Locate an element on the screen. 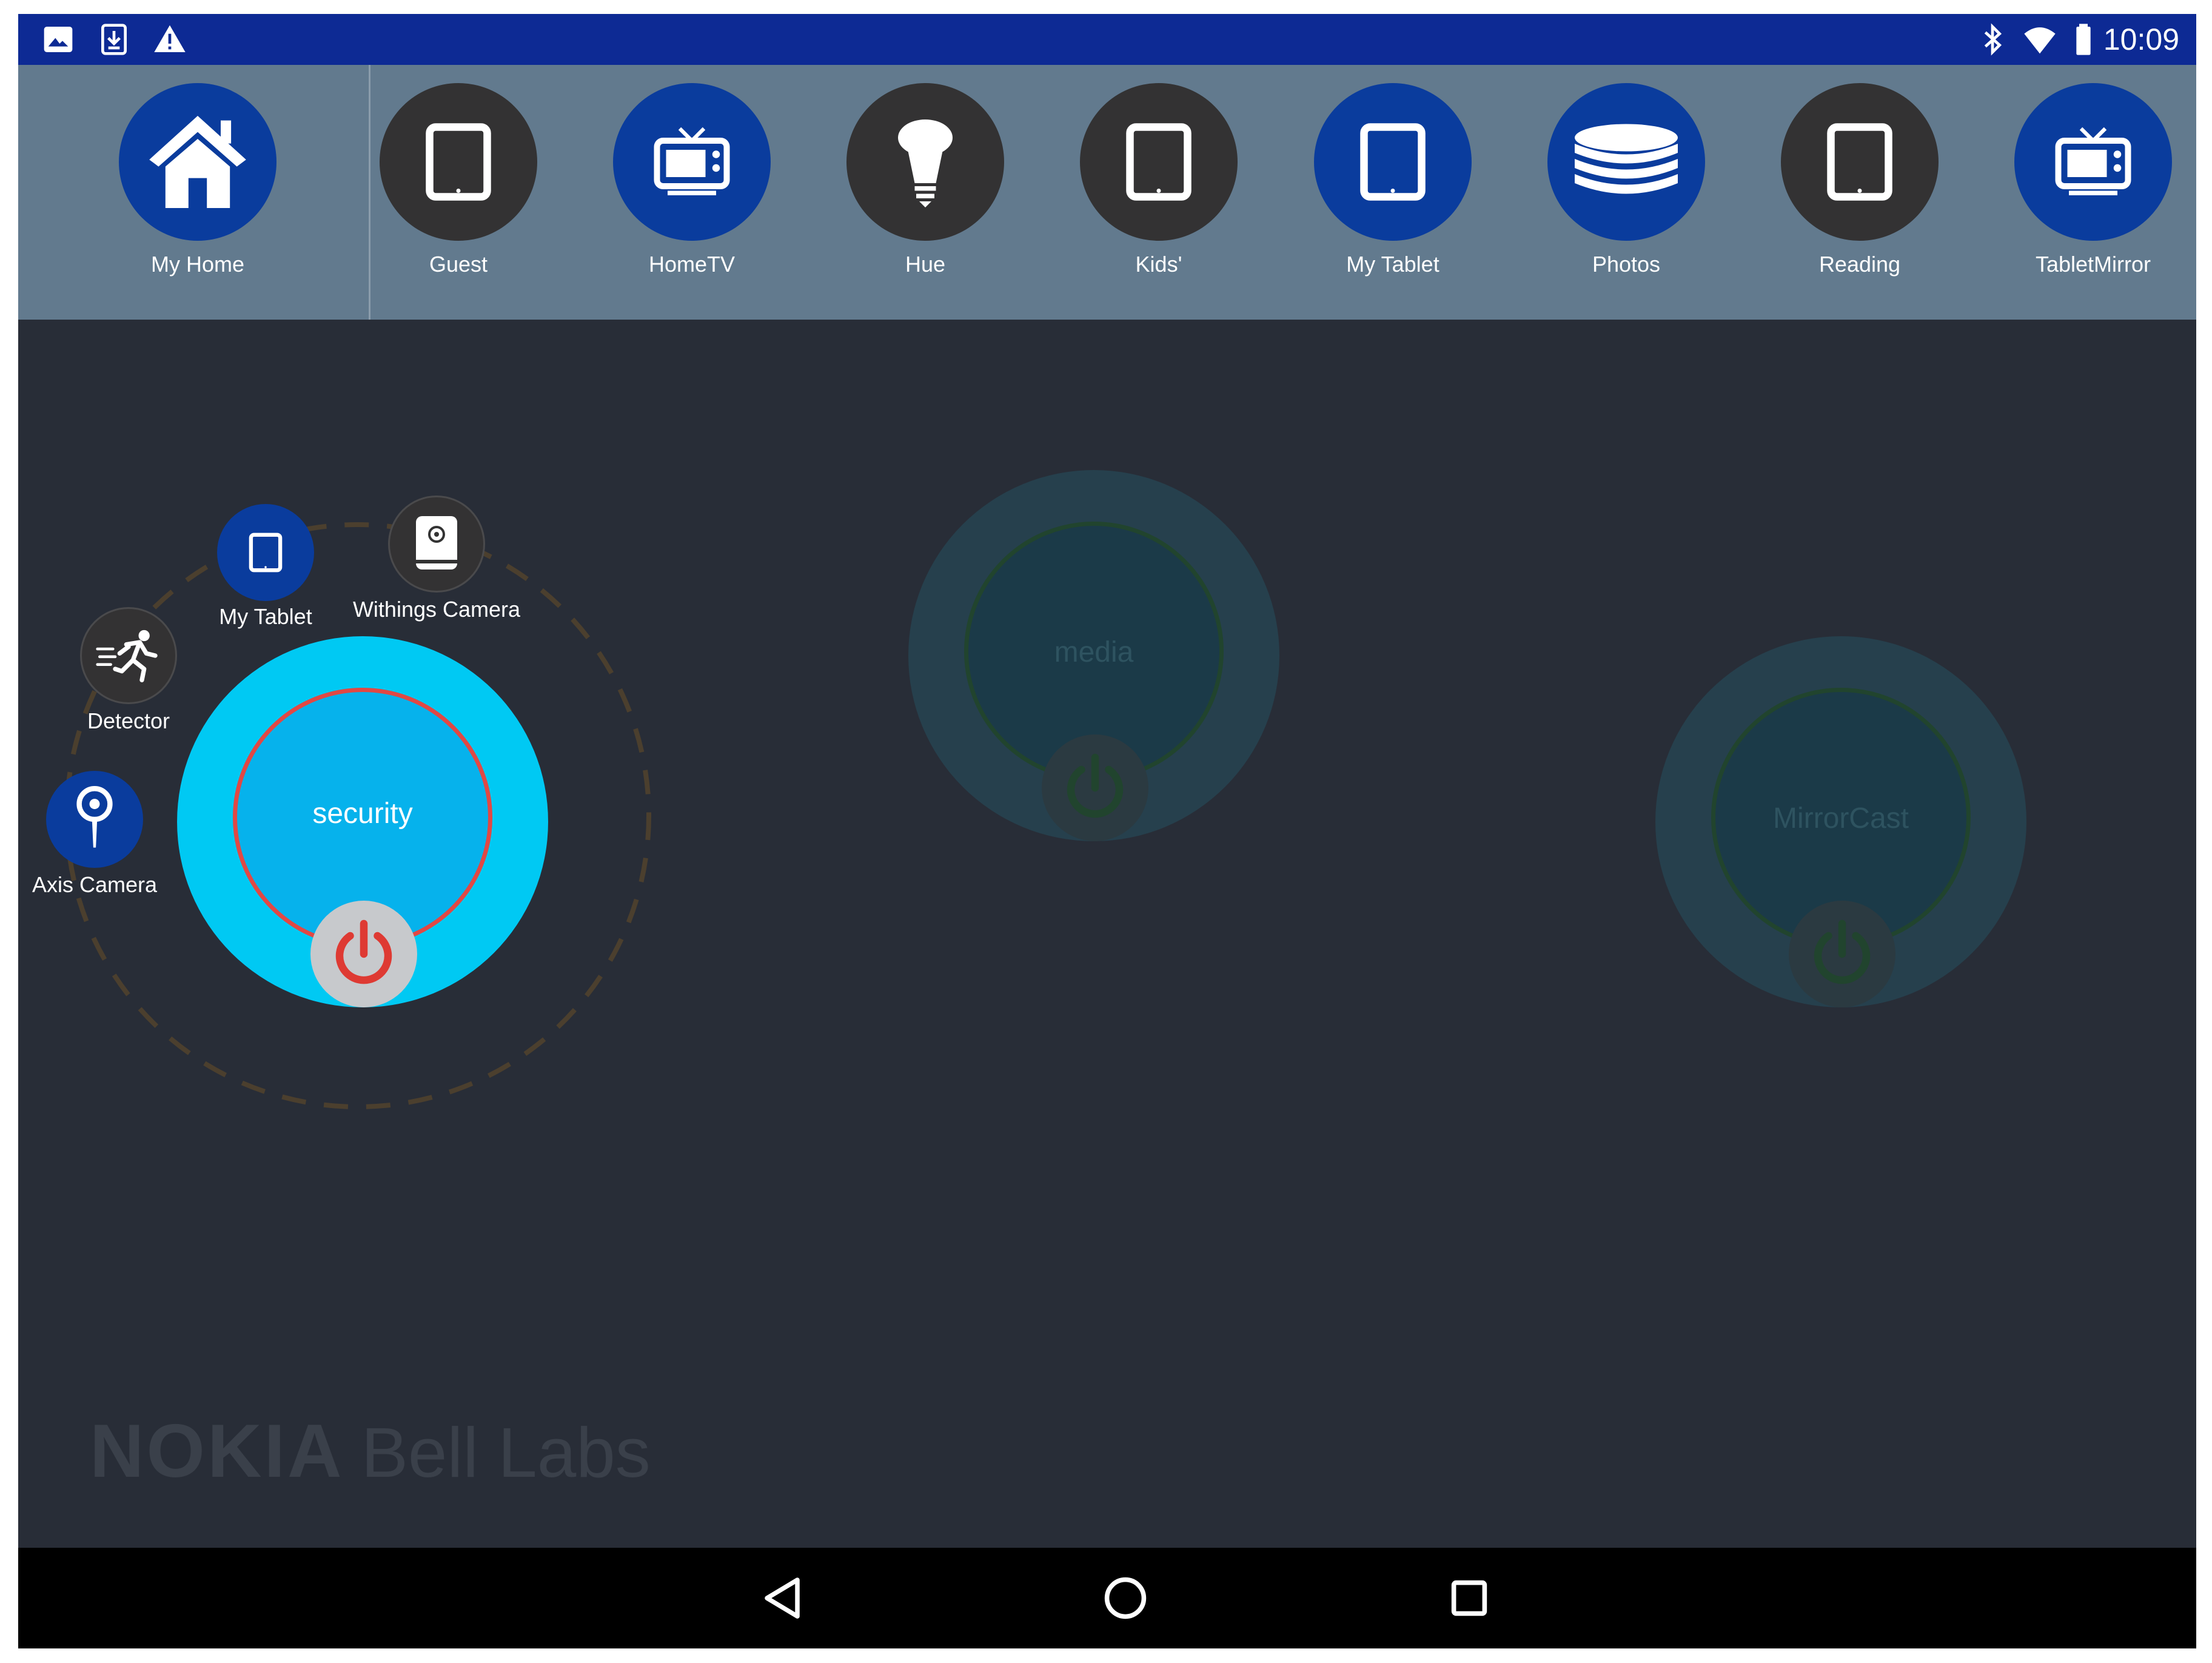  member-withings-camera is located at coordinates (436, 544).